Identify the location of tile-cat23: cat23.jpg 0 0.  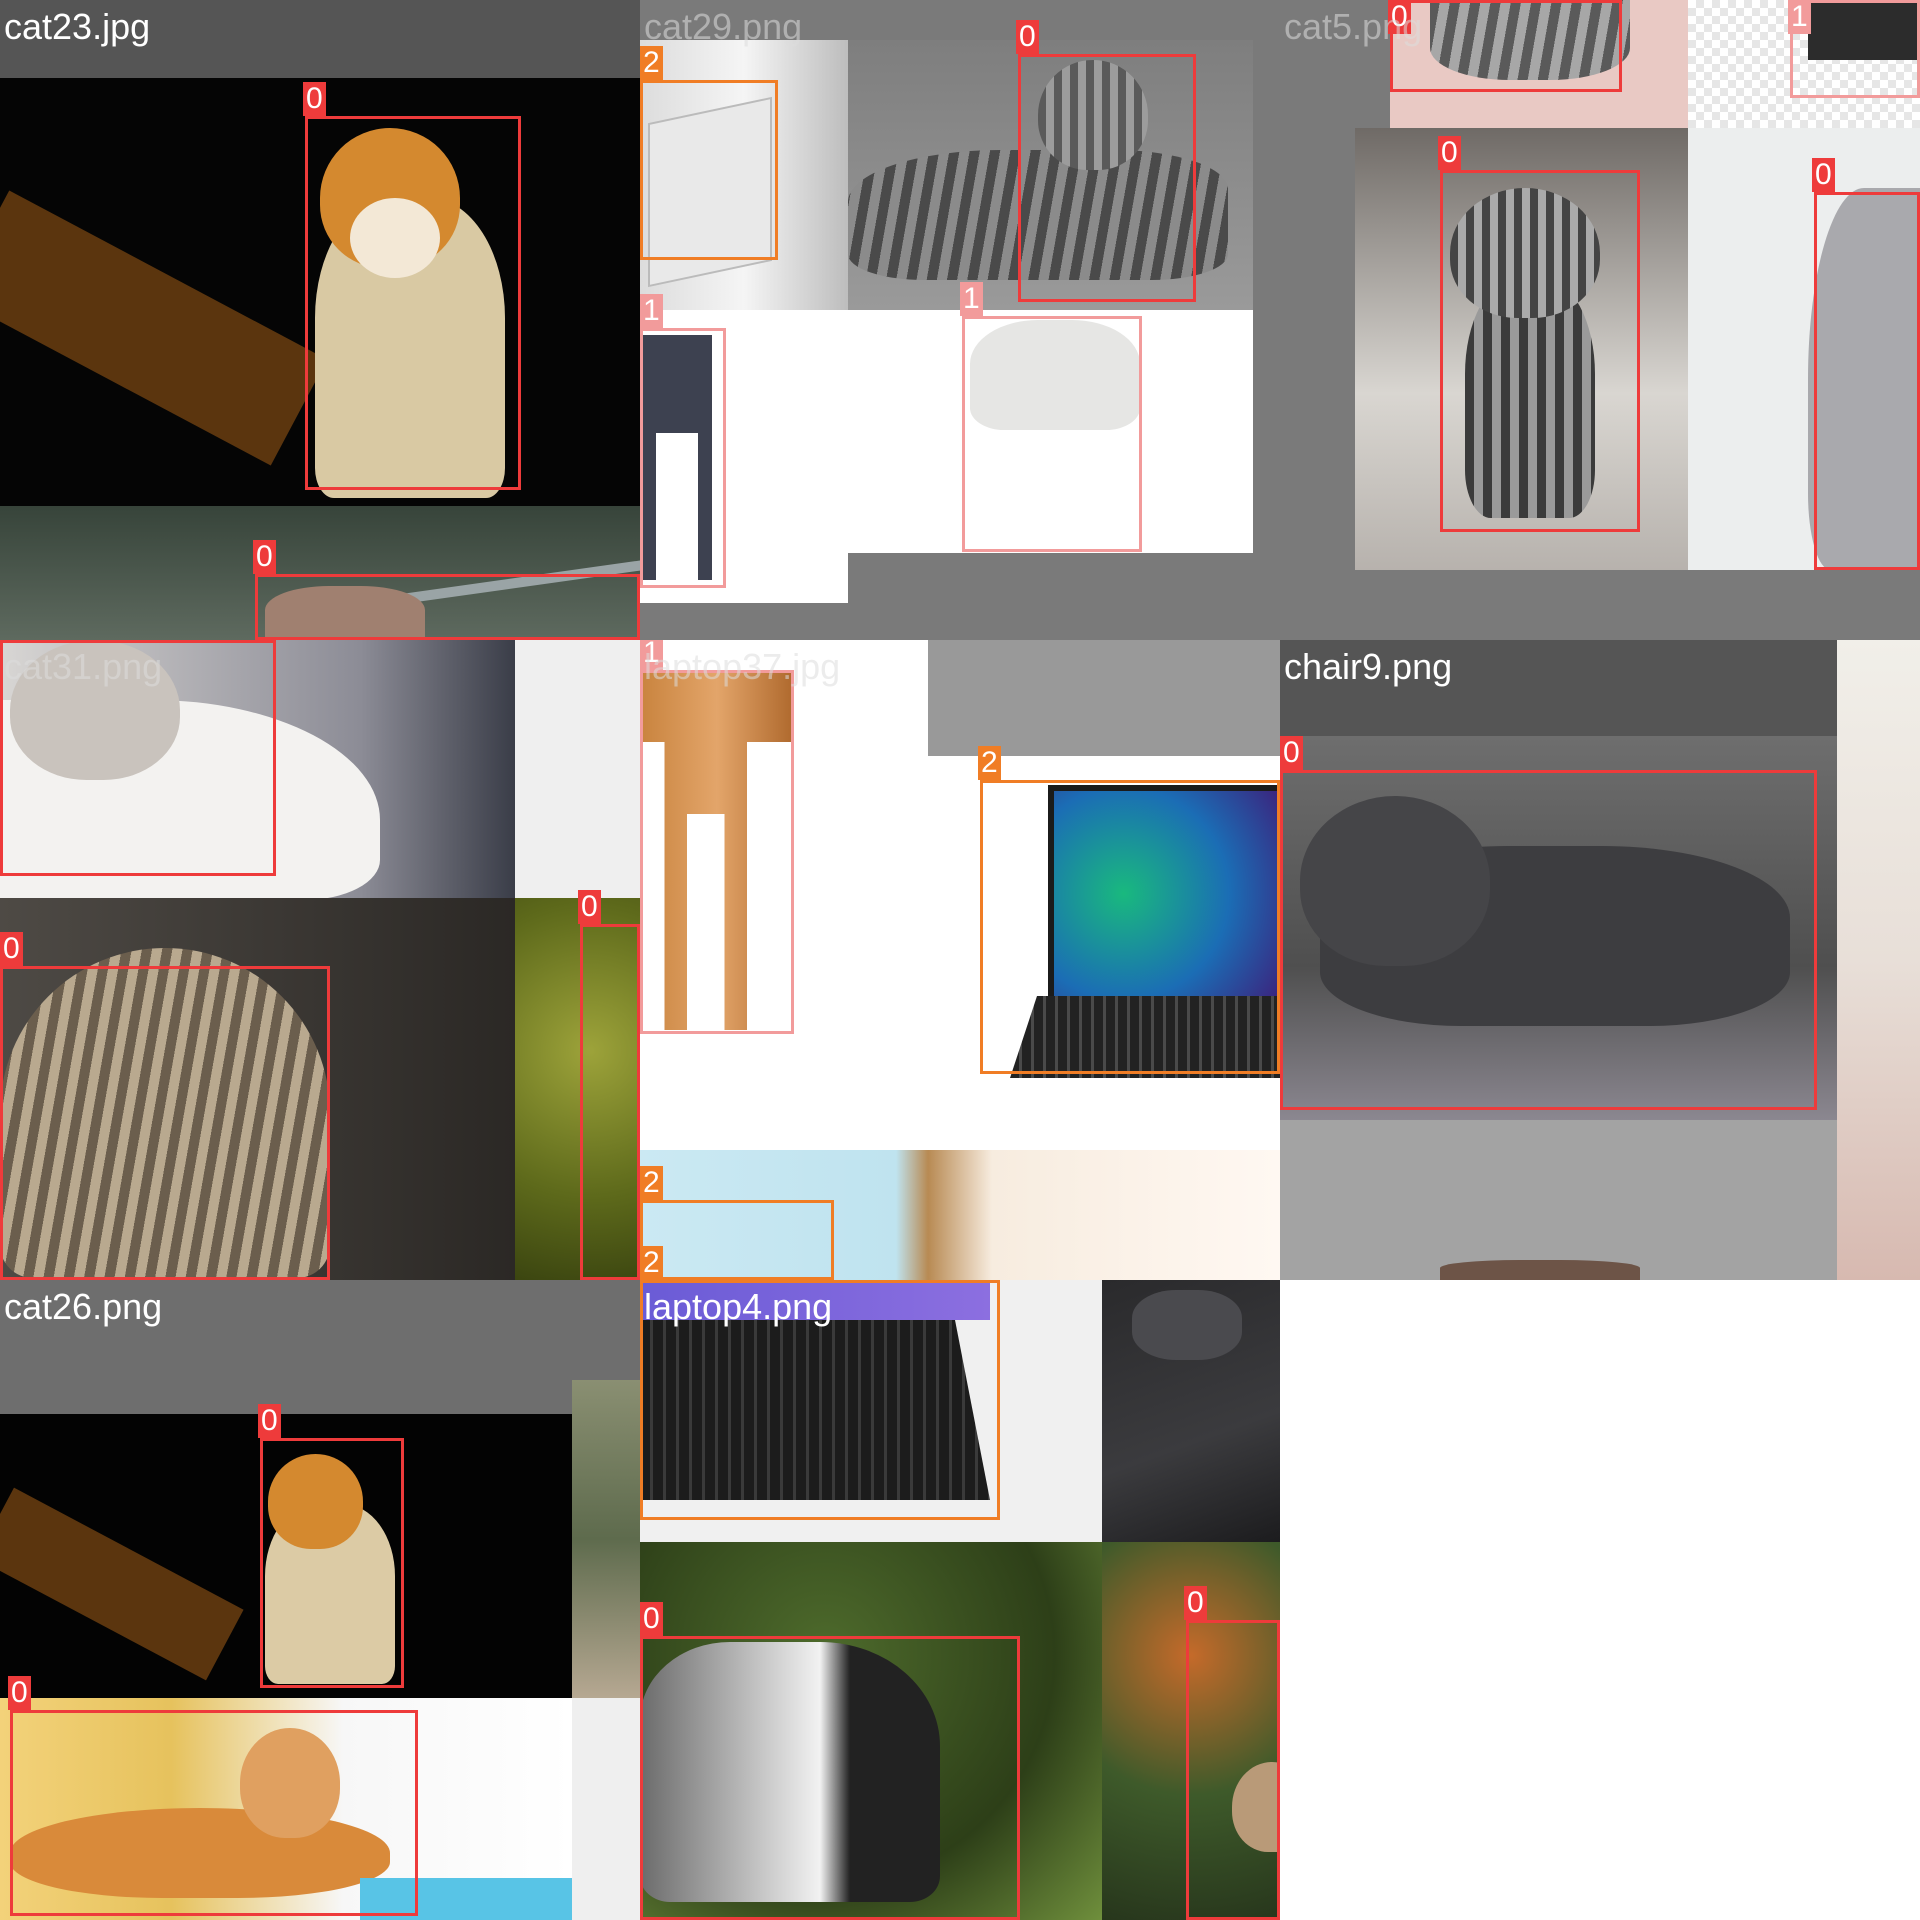
(320, 320).